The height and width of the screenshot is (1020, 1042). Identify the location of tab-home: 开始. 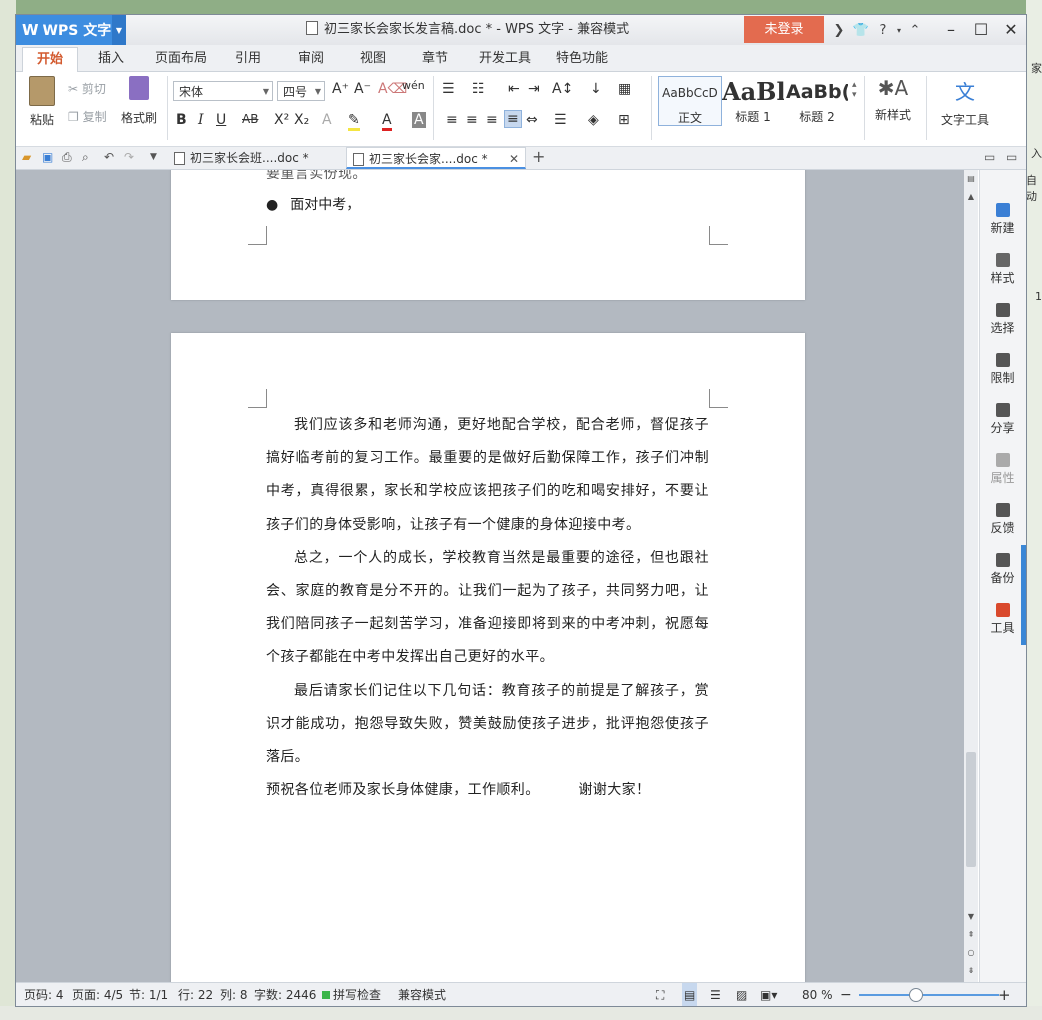
(50, 59).